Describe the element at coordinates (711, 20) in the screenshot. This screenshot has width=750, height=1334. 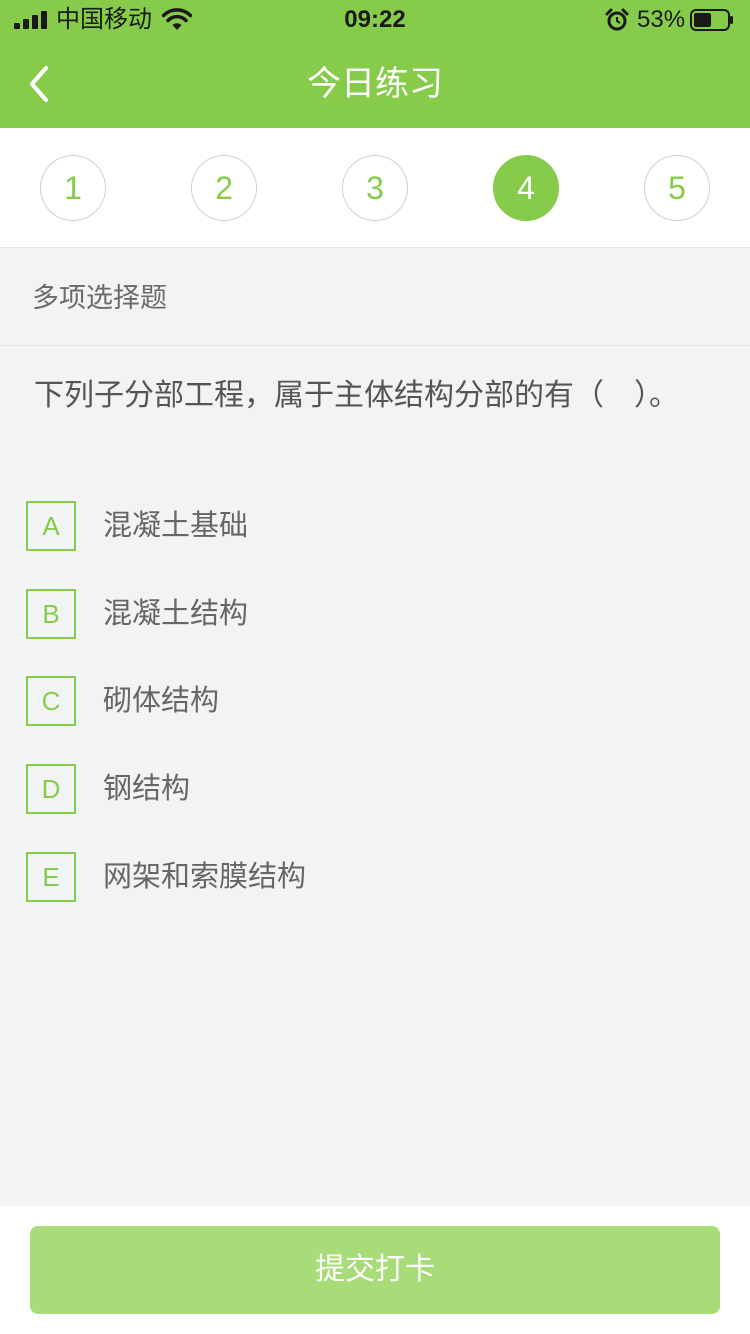
I see `battery-icon` at that location.